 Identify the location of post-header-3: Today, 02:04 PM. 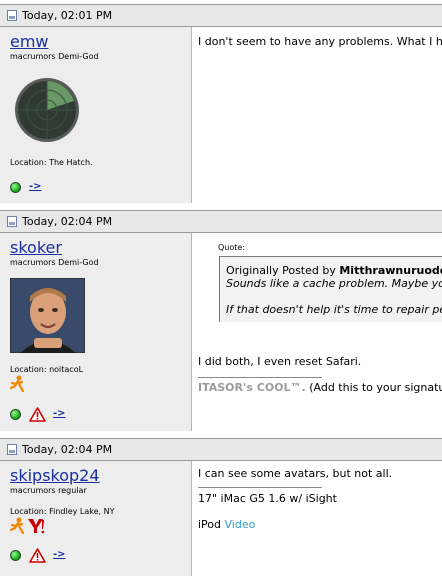
(221, 449).